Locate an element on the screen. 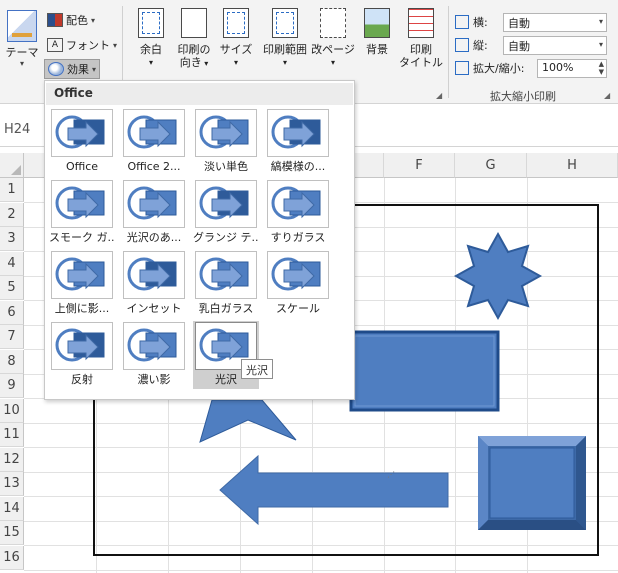  effect-option: すりガラス is located at coordinates (298, 213).